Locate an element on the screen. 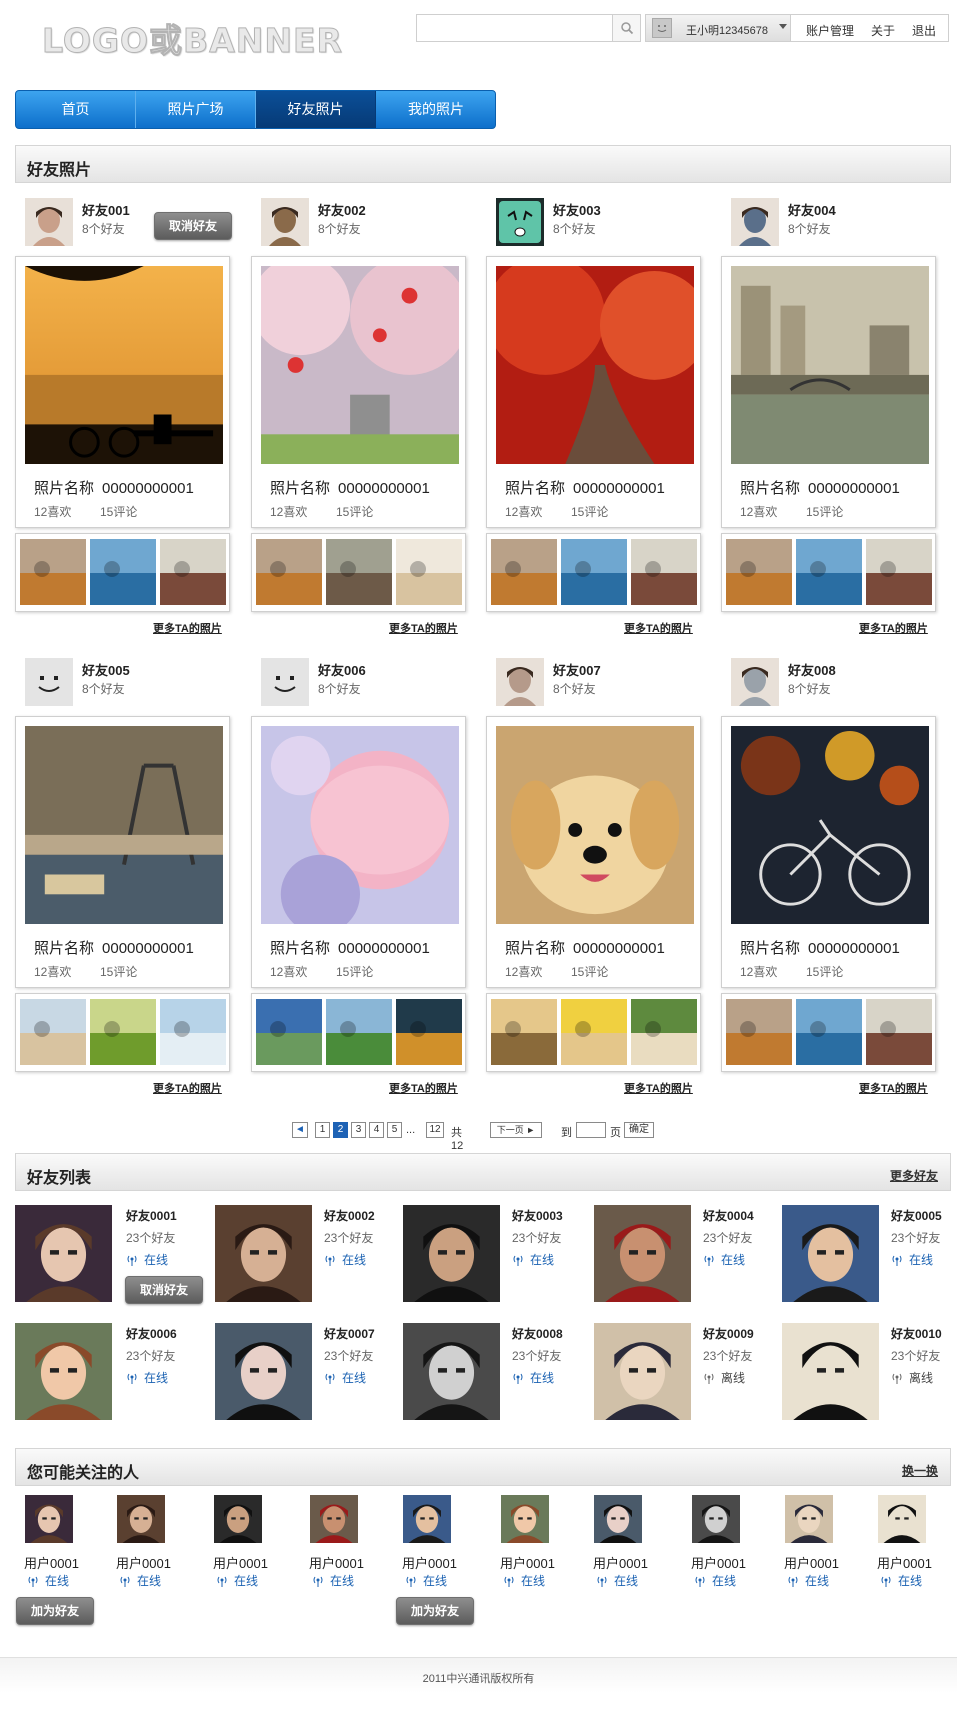 Image resolution: width=957 pixels, height=1735 pixels. more-friends-link: 更多好友 is located at coordinates (914, 1175).